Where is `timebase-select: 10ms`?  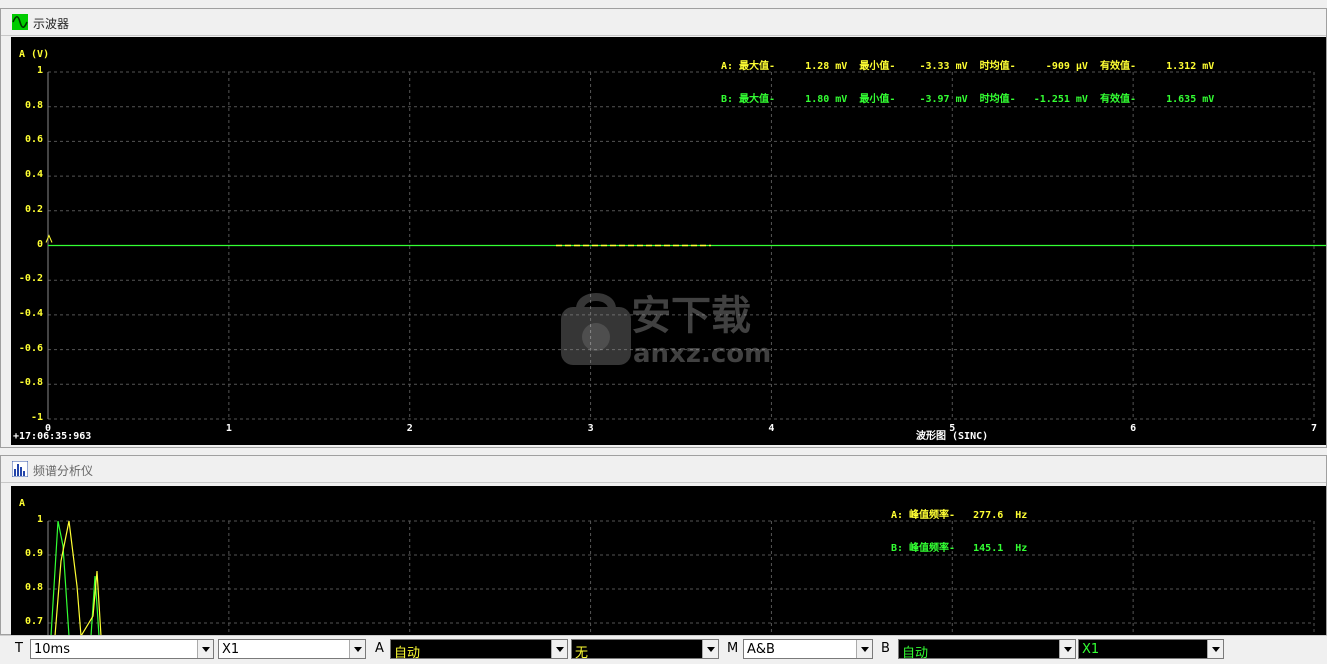
timebase-select: 10ms is located at coordinates (122, 649).